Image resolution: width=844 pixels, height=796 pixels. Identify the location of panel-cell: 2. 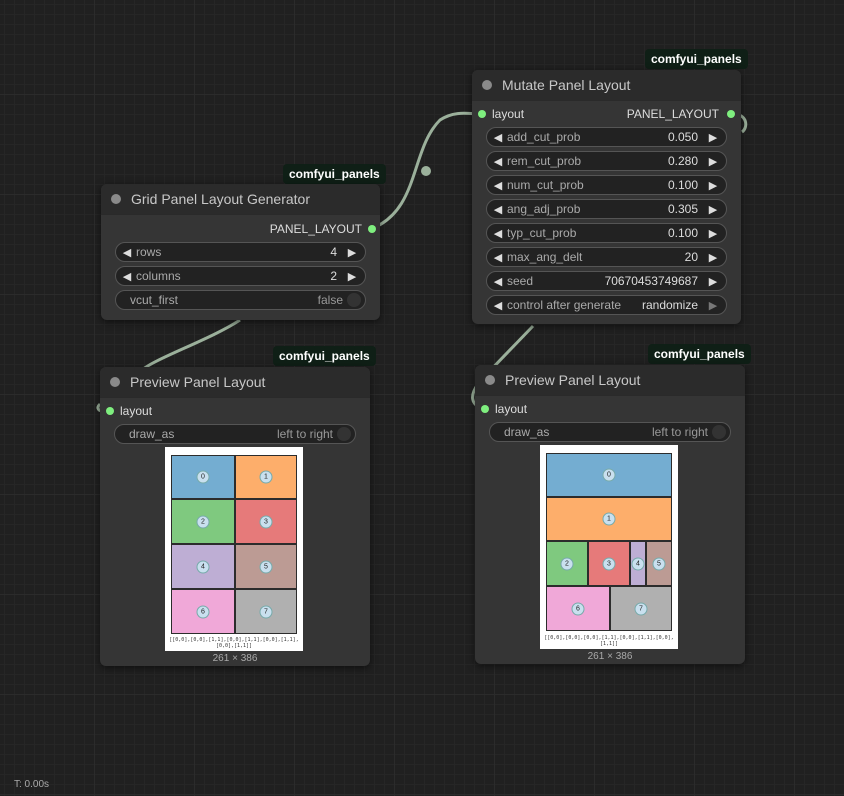
(567, 563).